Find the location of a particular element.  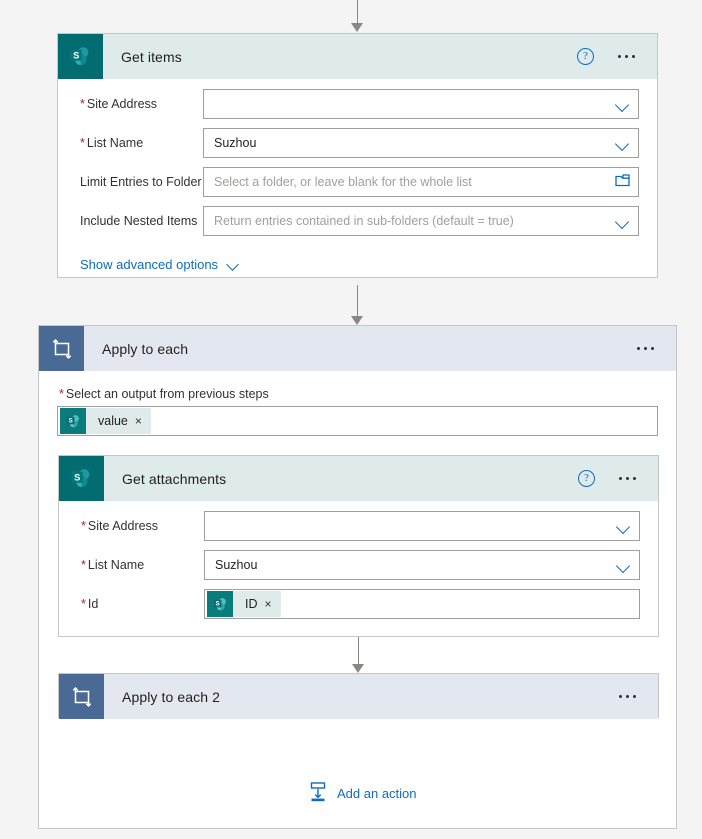

apply-to-each-header-actions is located at coordinates (655, 348).